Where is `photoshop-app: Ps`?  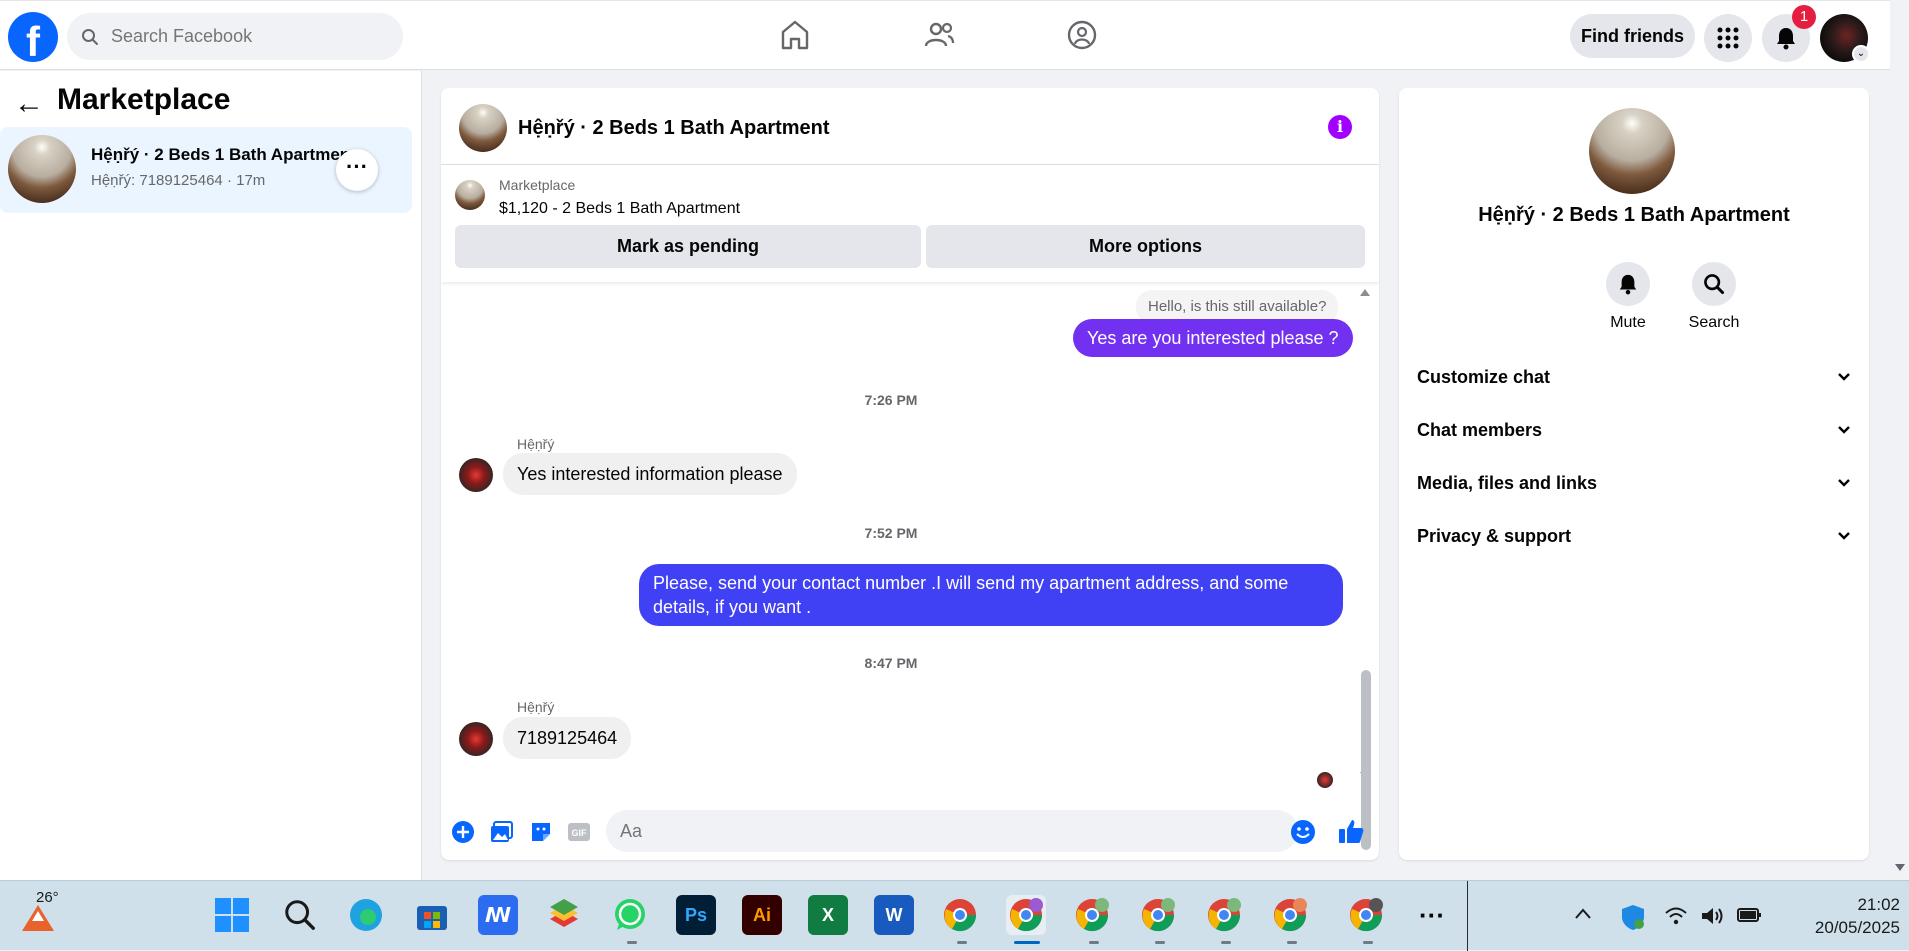 photoshop-app: Ps is located at coordinates (696, 915).